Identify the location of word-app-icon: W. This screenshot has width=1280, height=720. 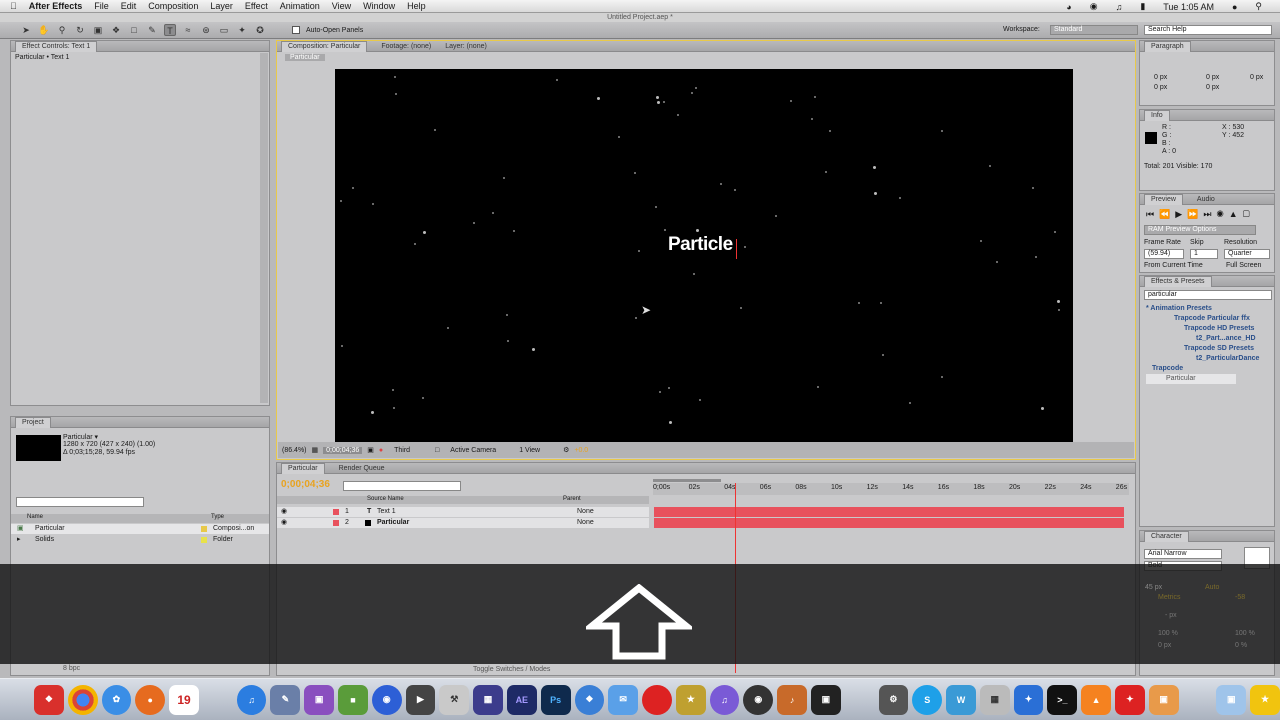
(961, 699).